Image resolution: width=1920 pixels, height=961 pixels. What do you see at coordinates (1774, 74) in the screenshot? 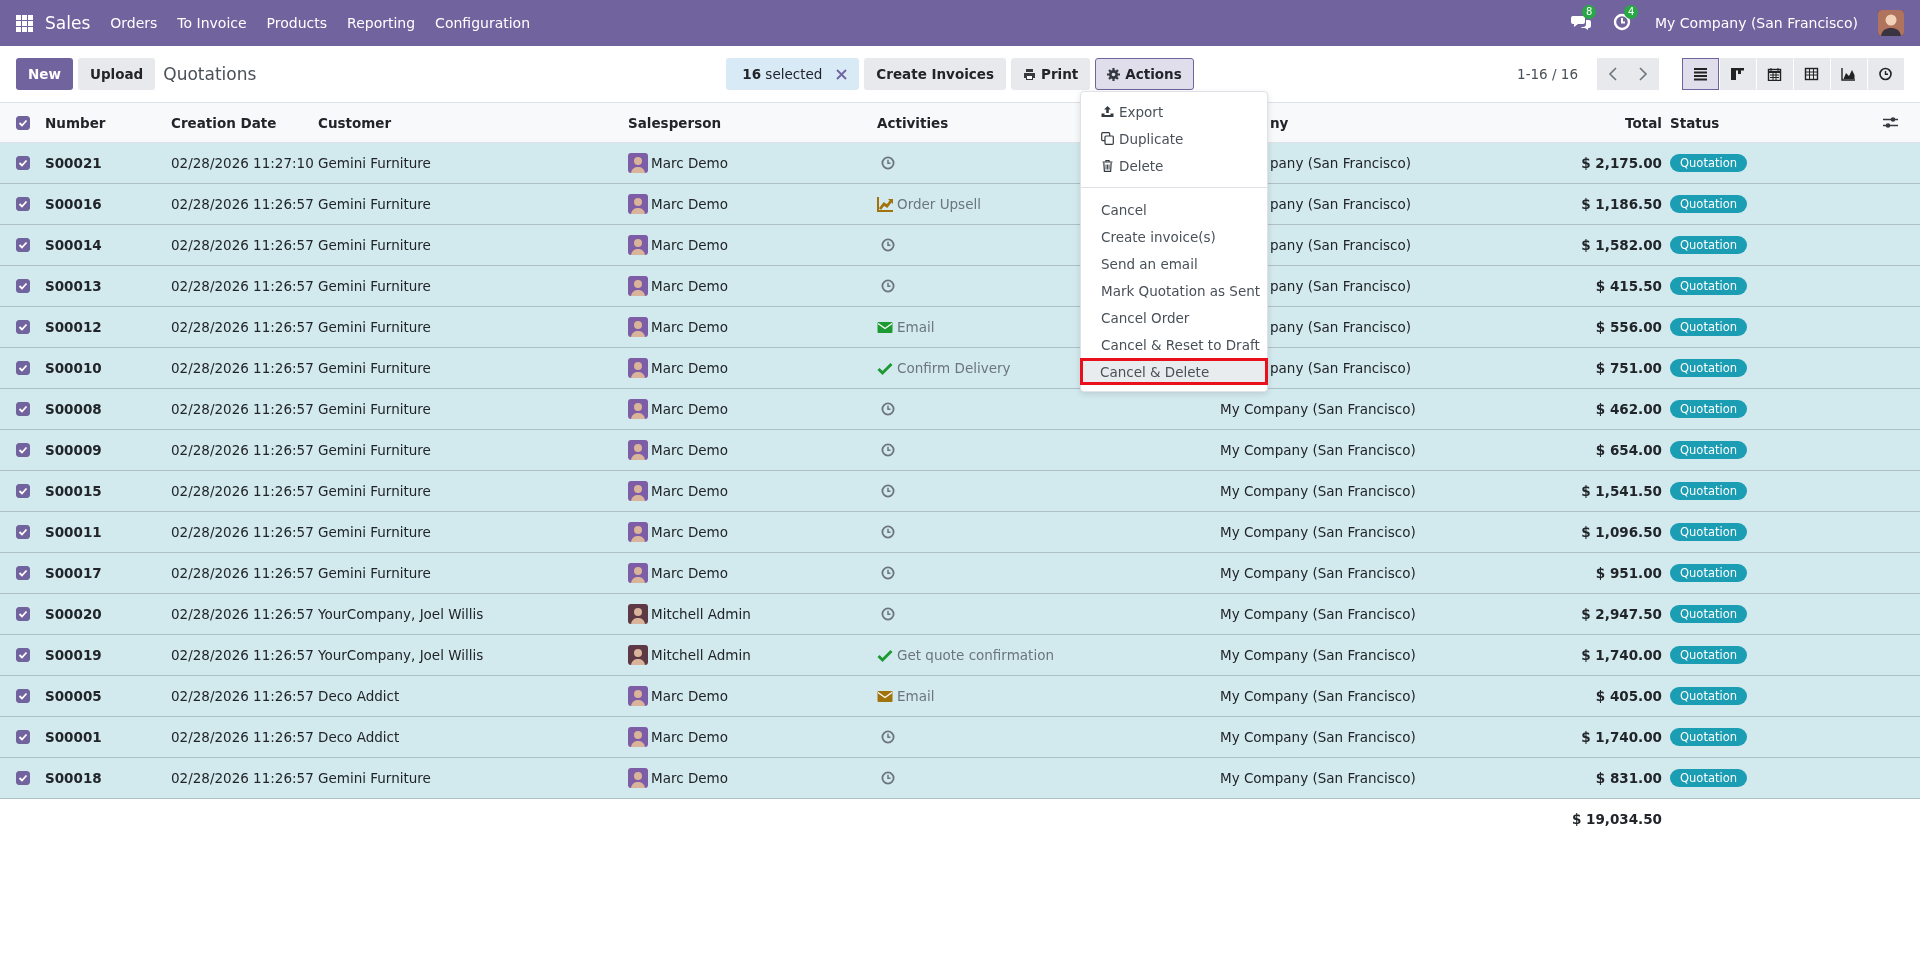
I see `calendar-icon` at bounding box center [1774, 74].